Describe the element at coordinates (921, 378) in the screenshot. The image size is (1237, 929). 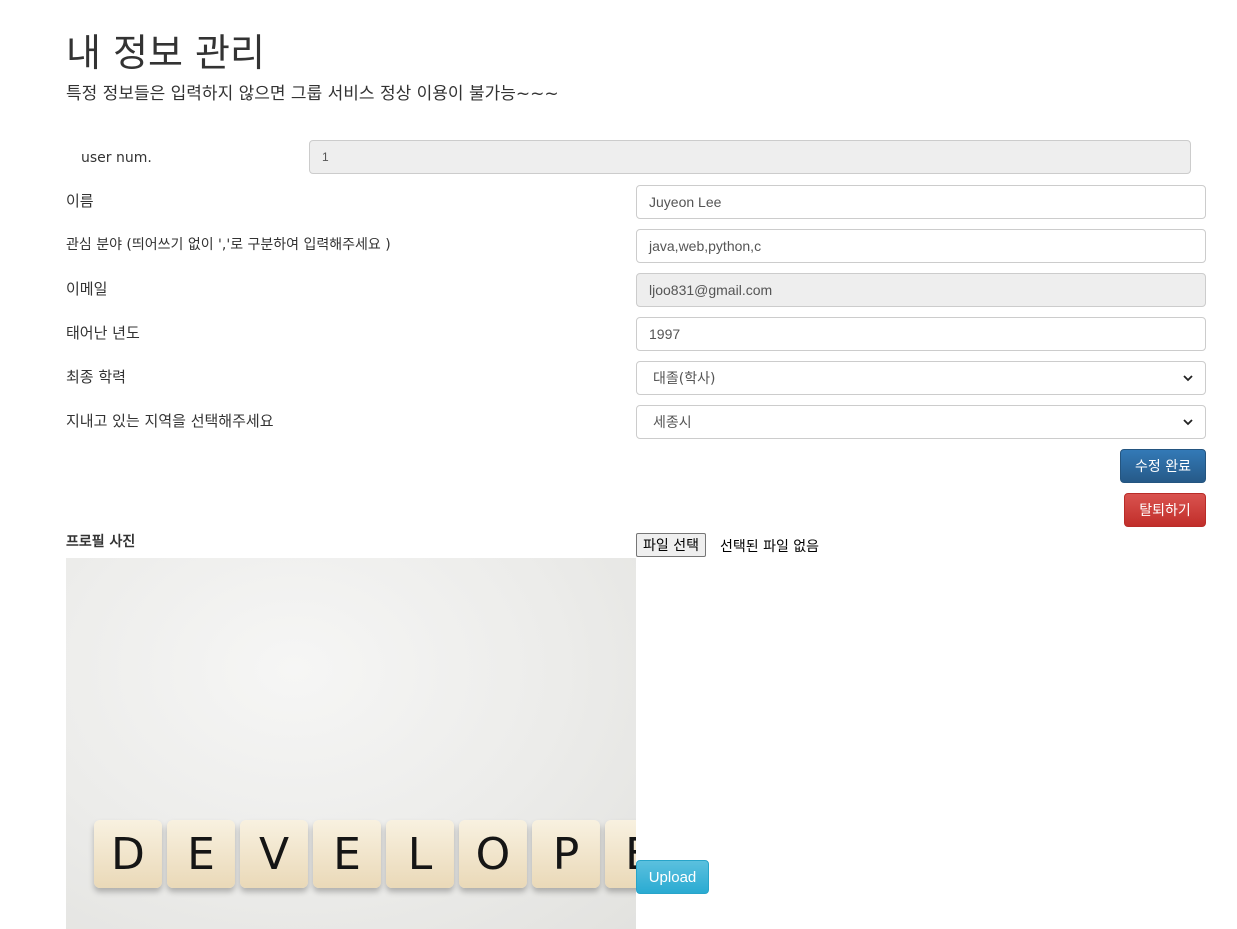
I see `education-select: 대졸(학사)` at that location.